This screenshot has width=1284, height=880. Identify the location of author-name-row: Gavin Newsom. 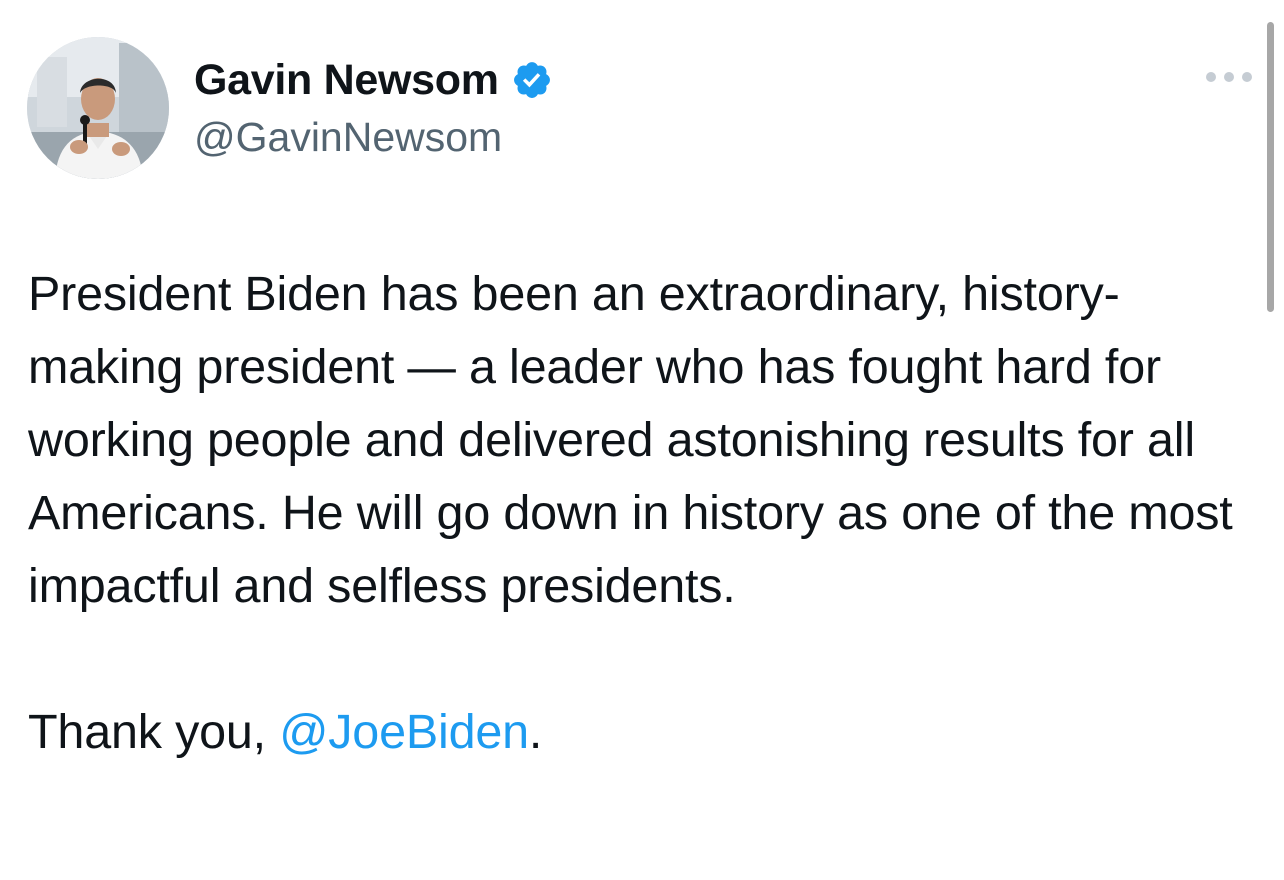
(373, 80).